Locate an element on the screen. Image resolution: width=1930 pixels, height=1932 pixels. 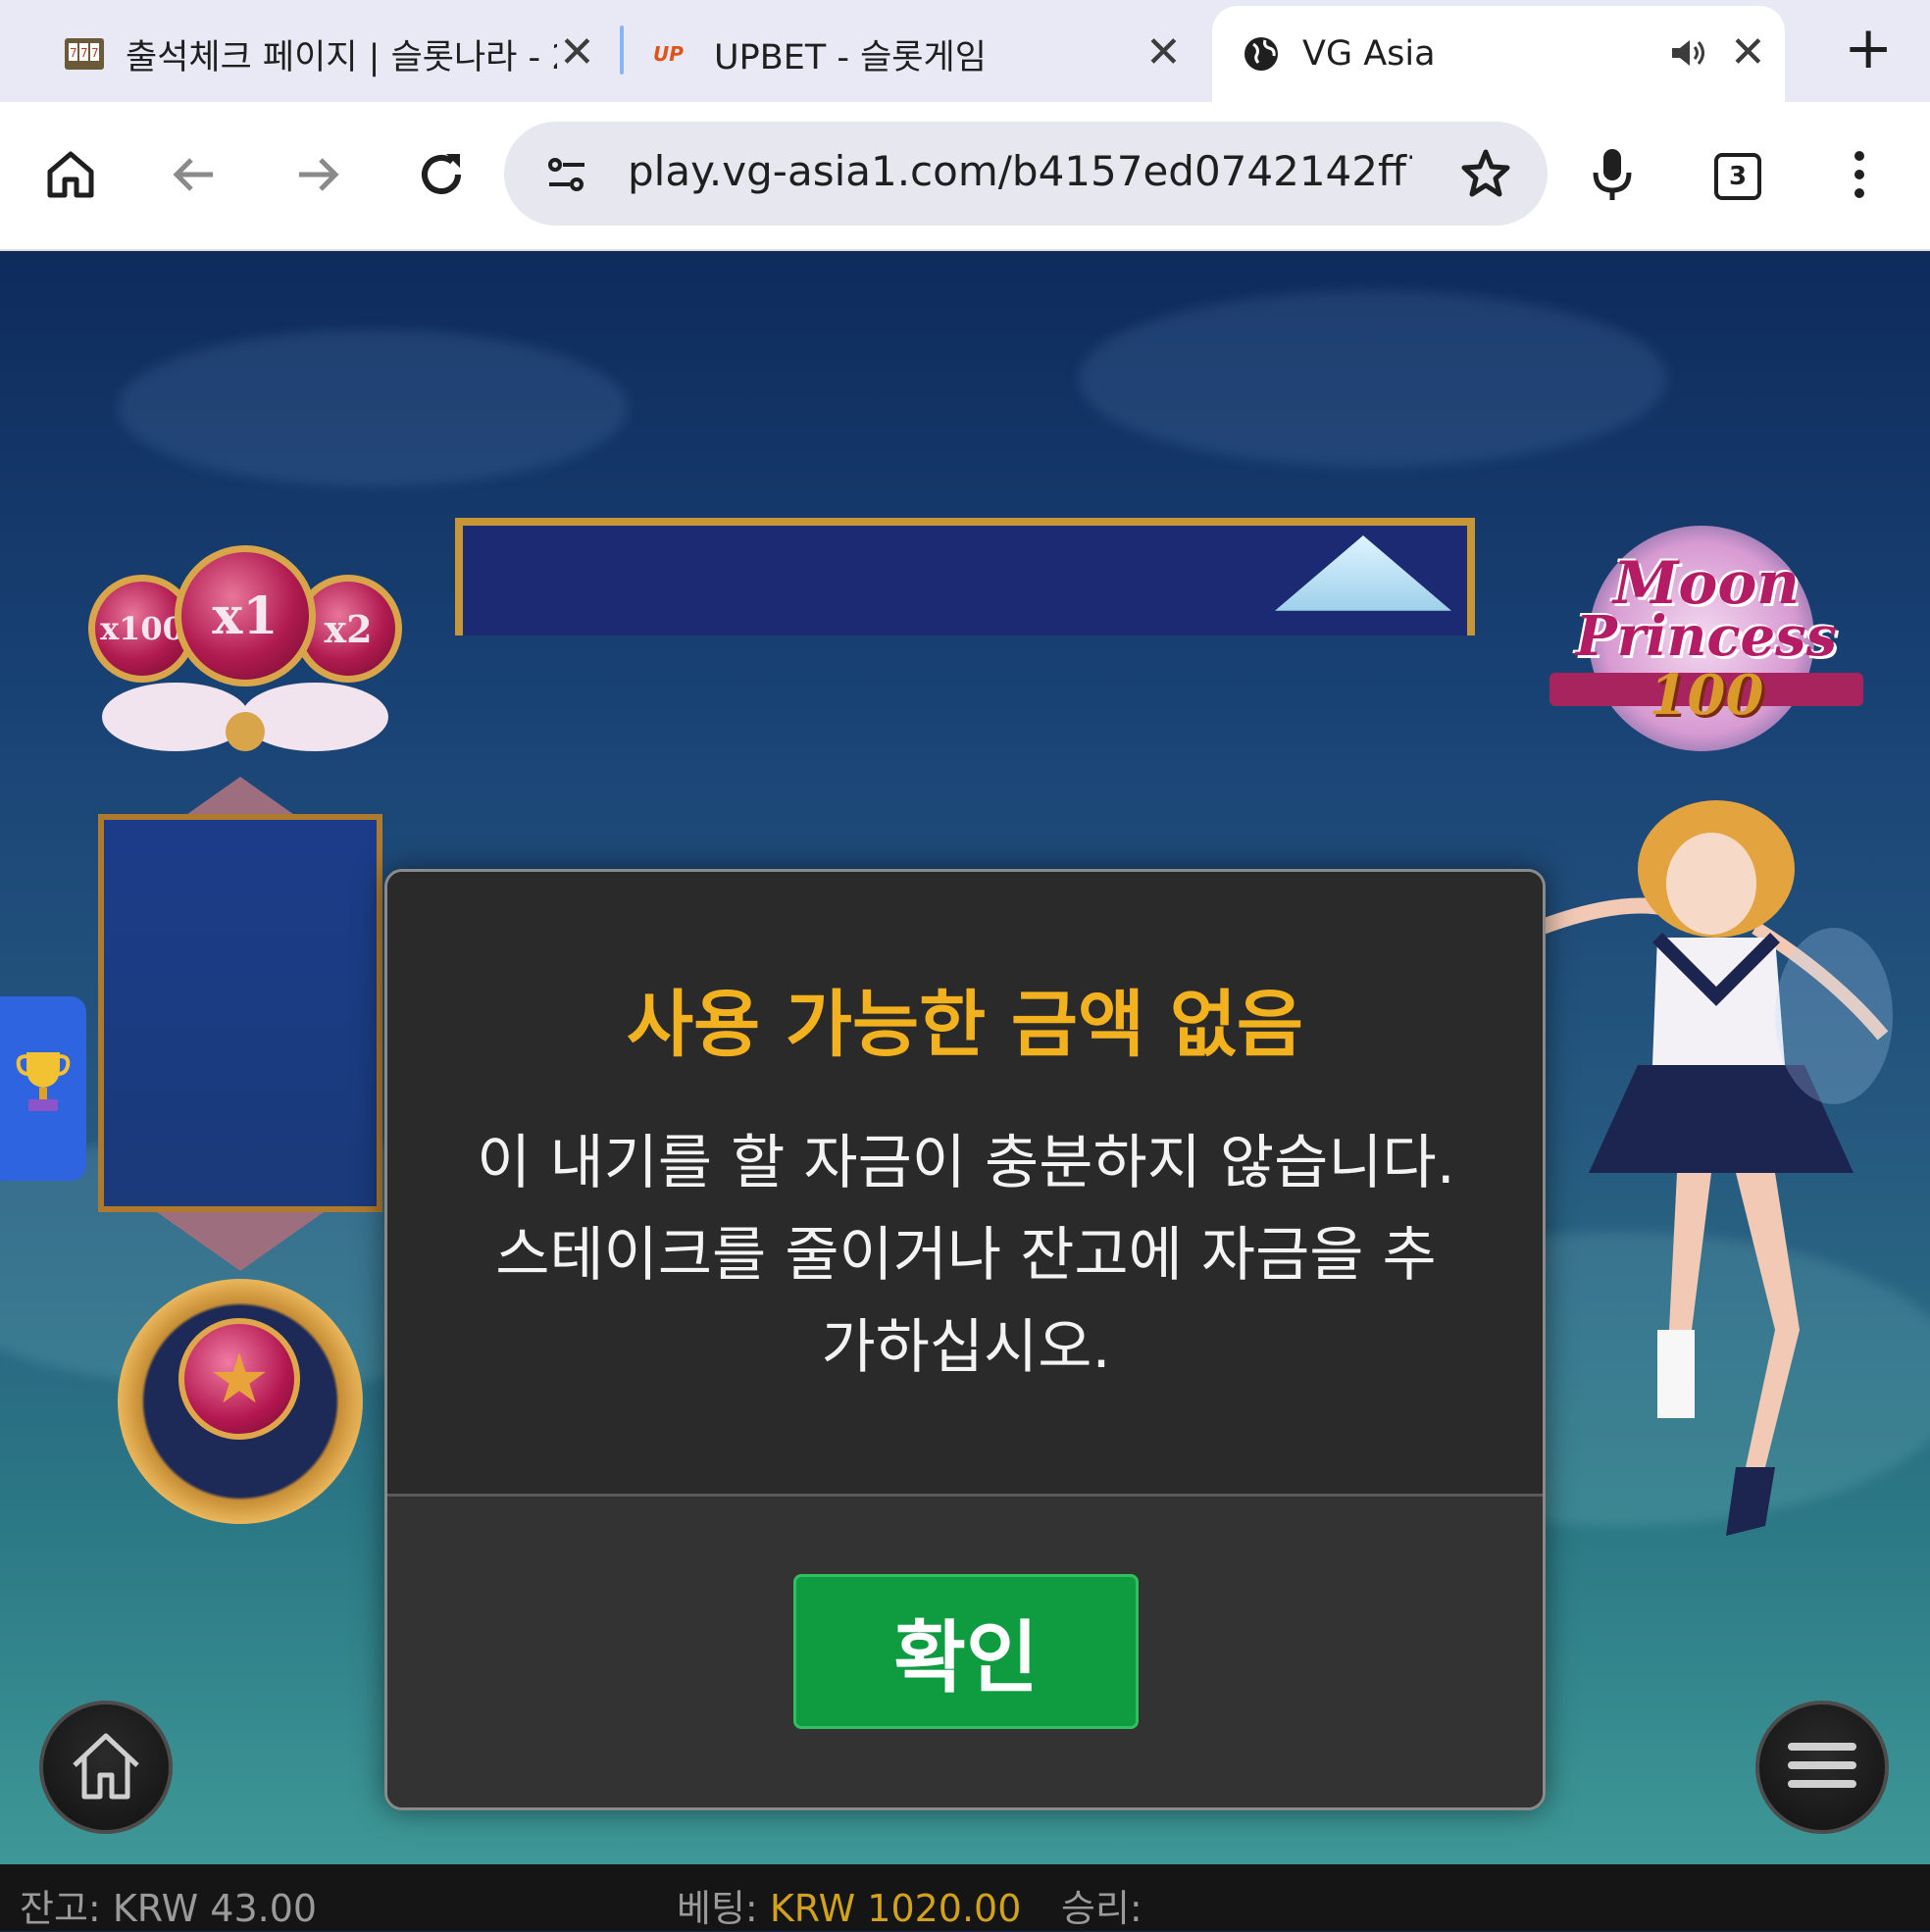
dialog-message-line: 이 내기를 할 자금이 충분하지 않습니다. is located at coordinates (966, 1163).